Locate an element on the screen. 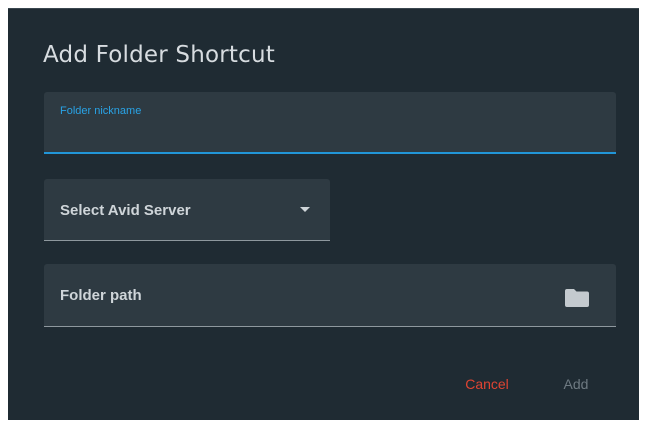  folder-path-field: Folder path is located at coordinates (330, 295).